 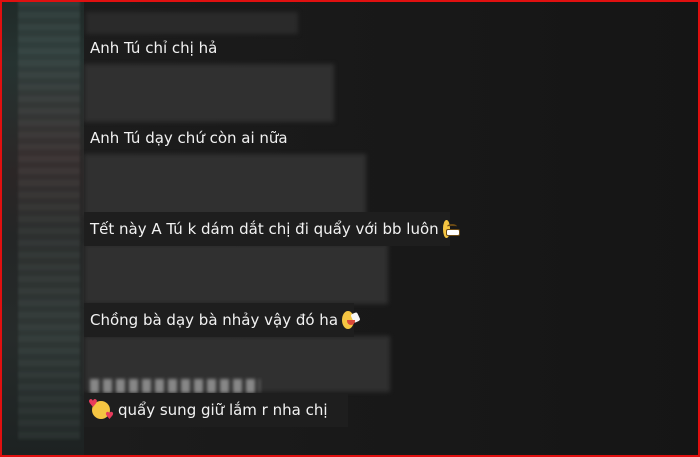 What do you see at coordinates (223, 410) in the screenshot?
I see `comment-text: quẩy sung giữ lắm r nha chị` at bounding box center [223, 410].